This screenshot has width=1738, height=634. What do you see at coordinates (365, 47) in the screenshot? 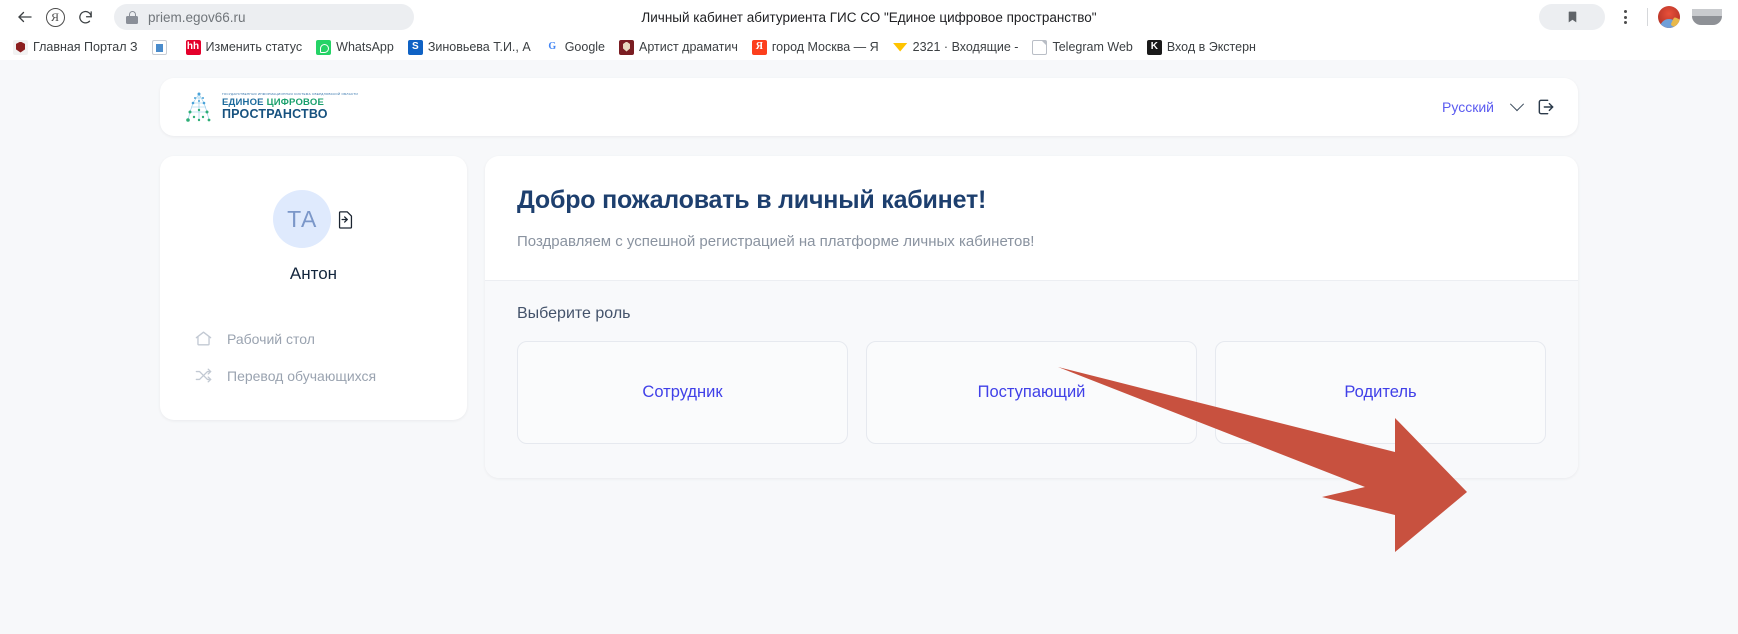
I see `bookmark-label: WhatsApp` at bounding box center [365, 47].